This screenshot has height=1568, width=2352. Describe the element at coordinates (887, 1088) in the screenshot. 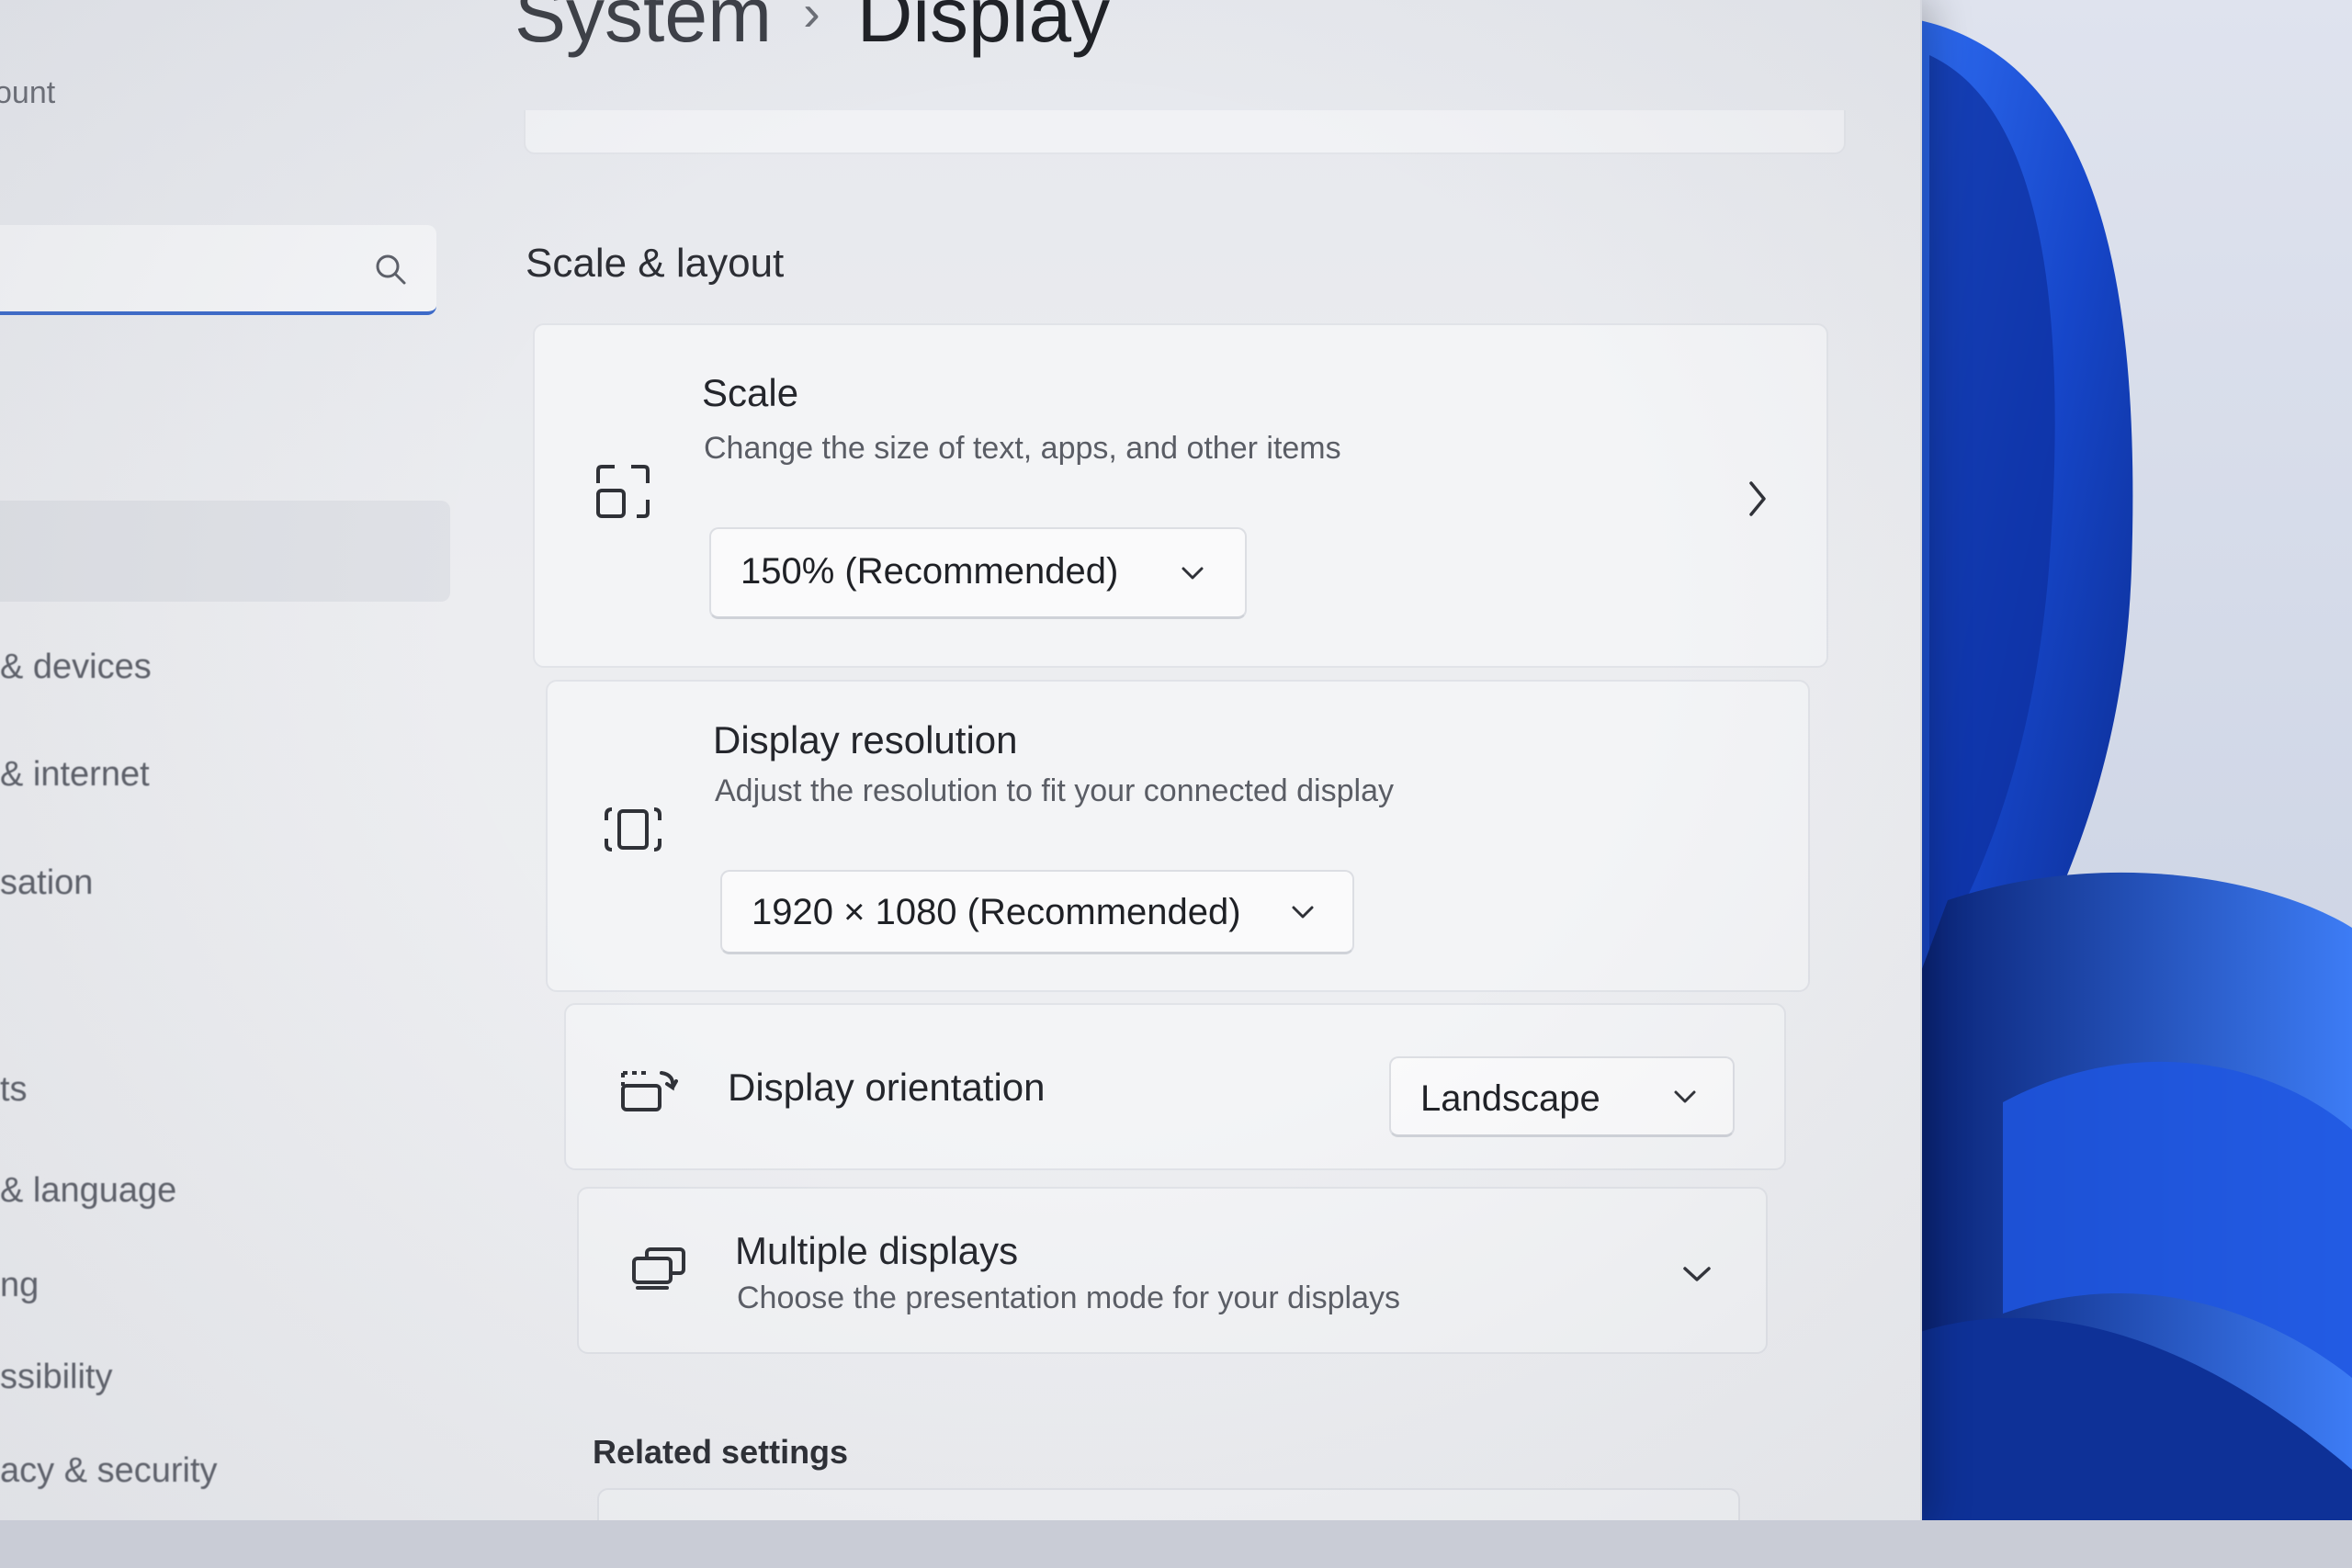

I see `display-orientation-title: Display orientation` at that location.